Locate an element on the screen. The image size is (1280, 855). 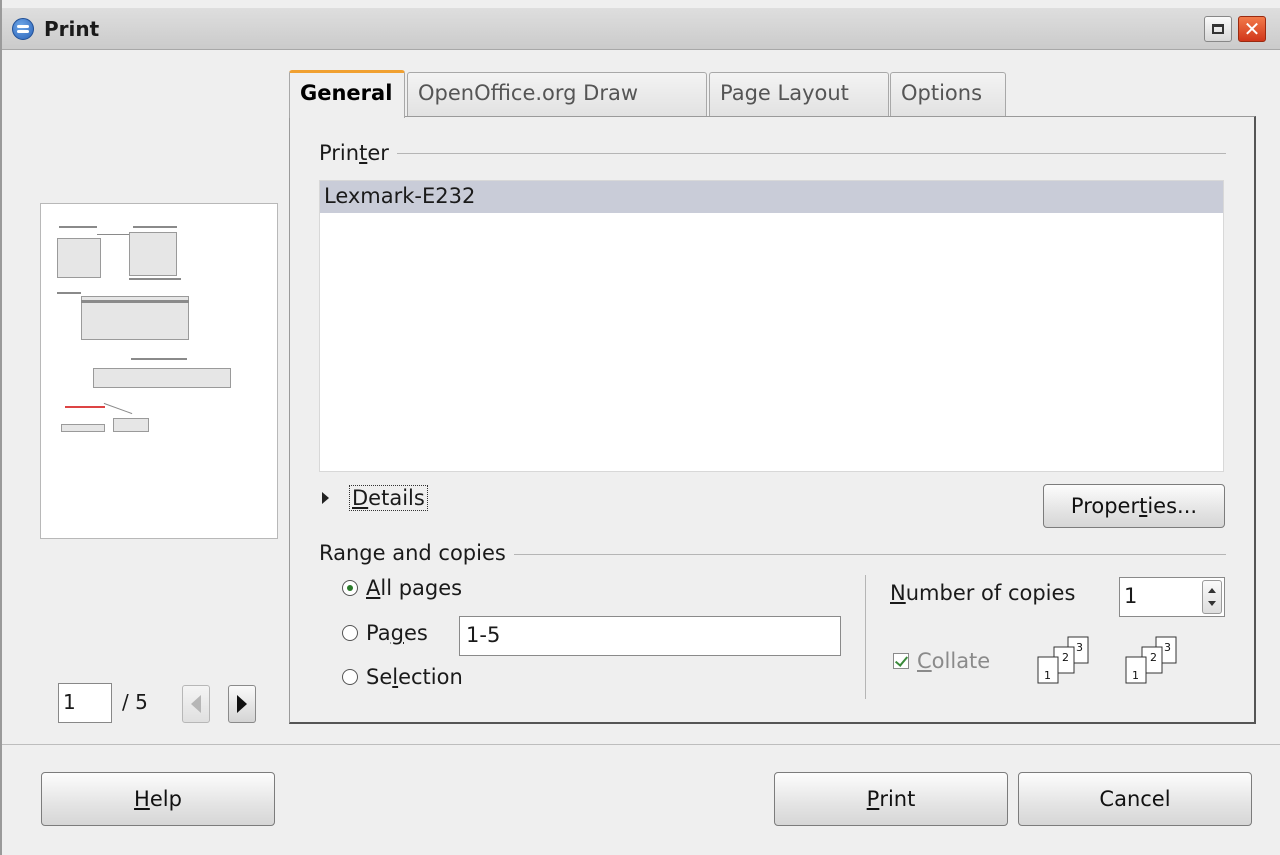
printer-group-label: Printer is located at coordinates (358, 153).